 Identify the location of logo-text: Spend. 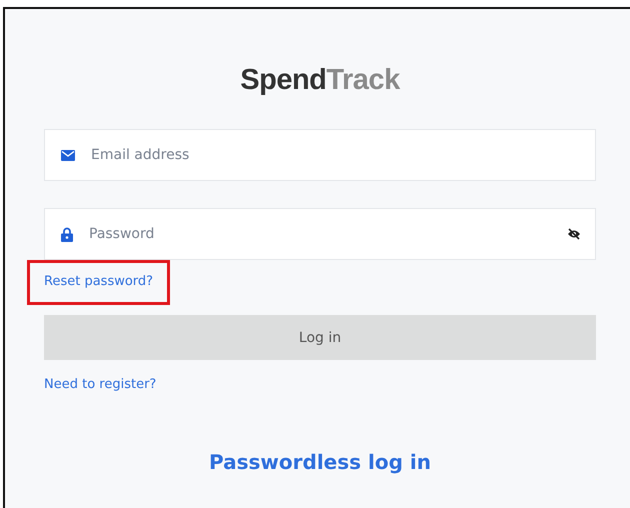
(283, 80).